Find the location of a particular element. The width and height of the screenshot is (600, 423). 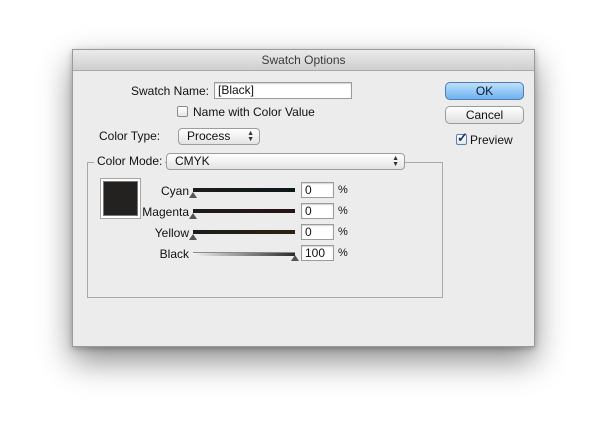

yellow-label: Yellow is located at coordinates (171, 233).